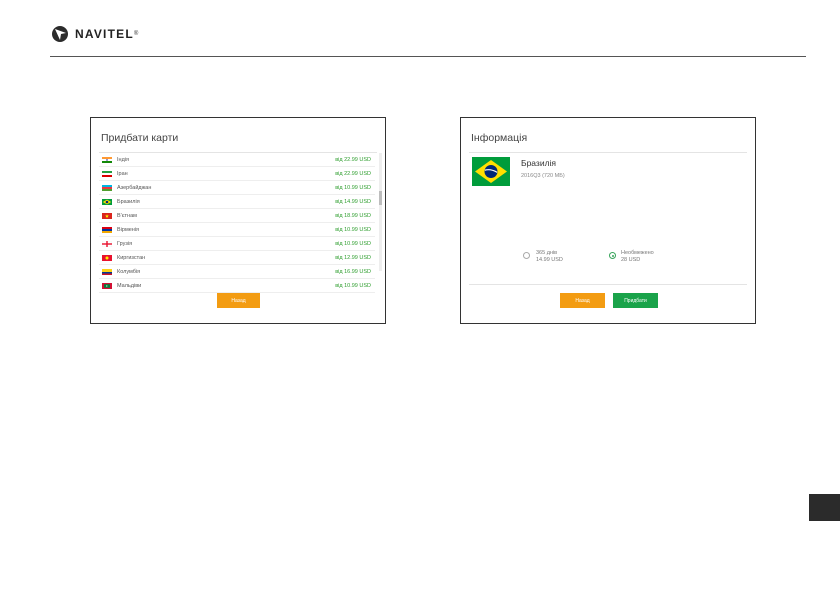 The height and width of the screenshot is (595, 840). I want to click on country-name: Киргизстан, so click(131, 257).